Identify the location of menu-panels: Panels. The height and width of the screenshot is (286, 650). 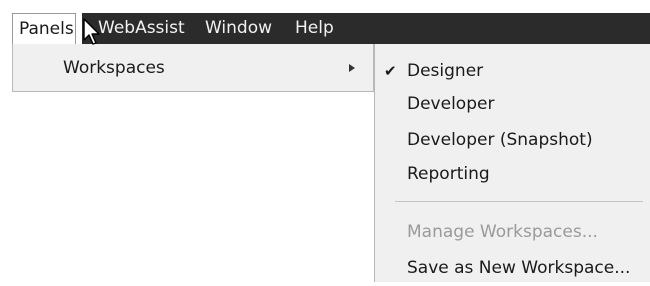
(44, 28).